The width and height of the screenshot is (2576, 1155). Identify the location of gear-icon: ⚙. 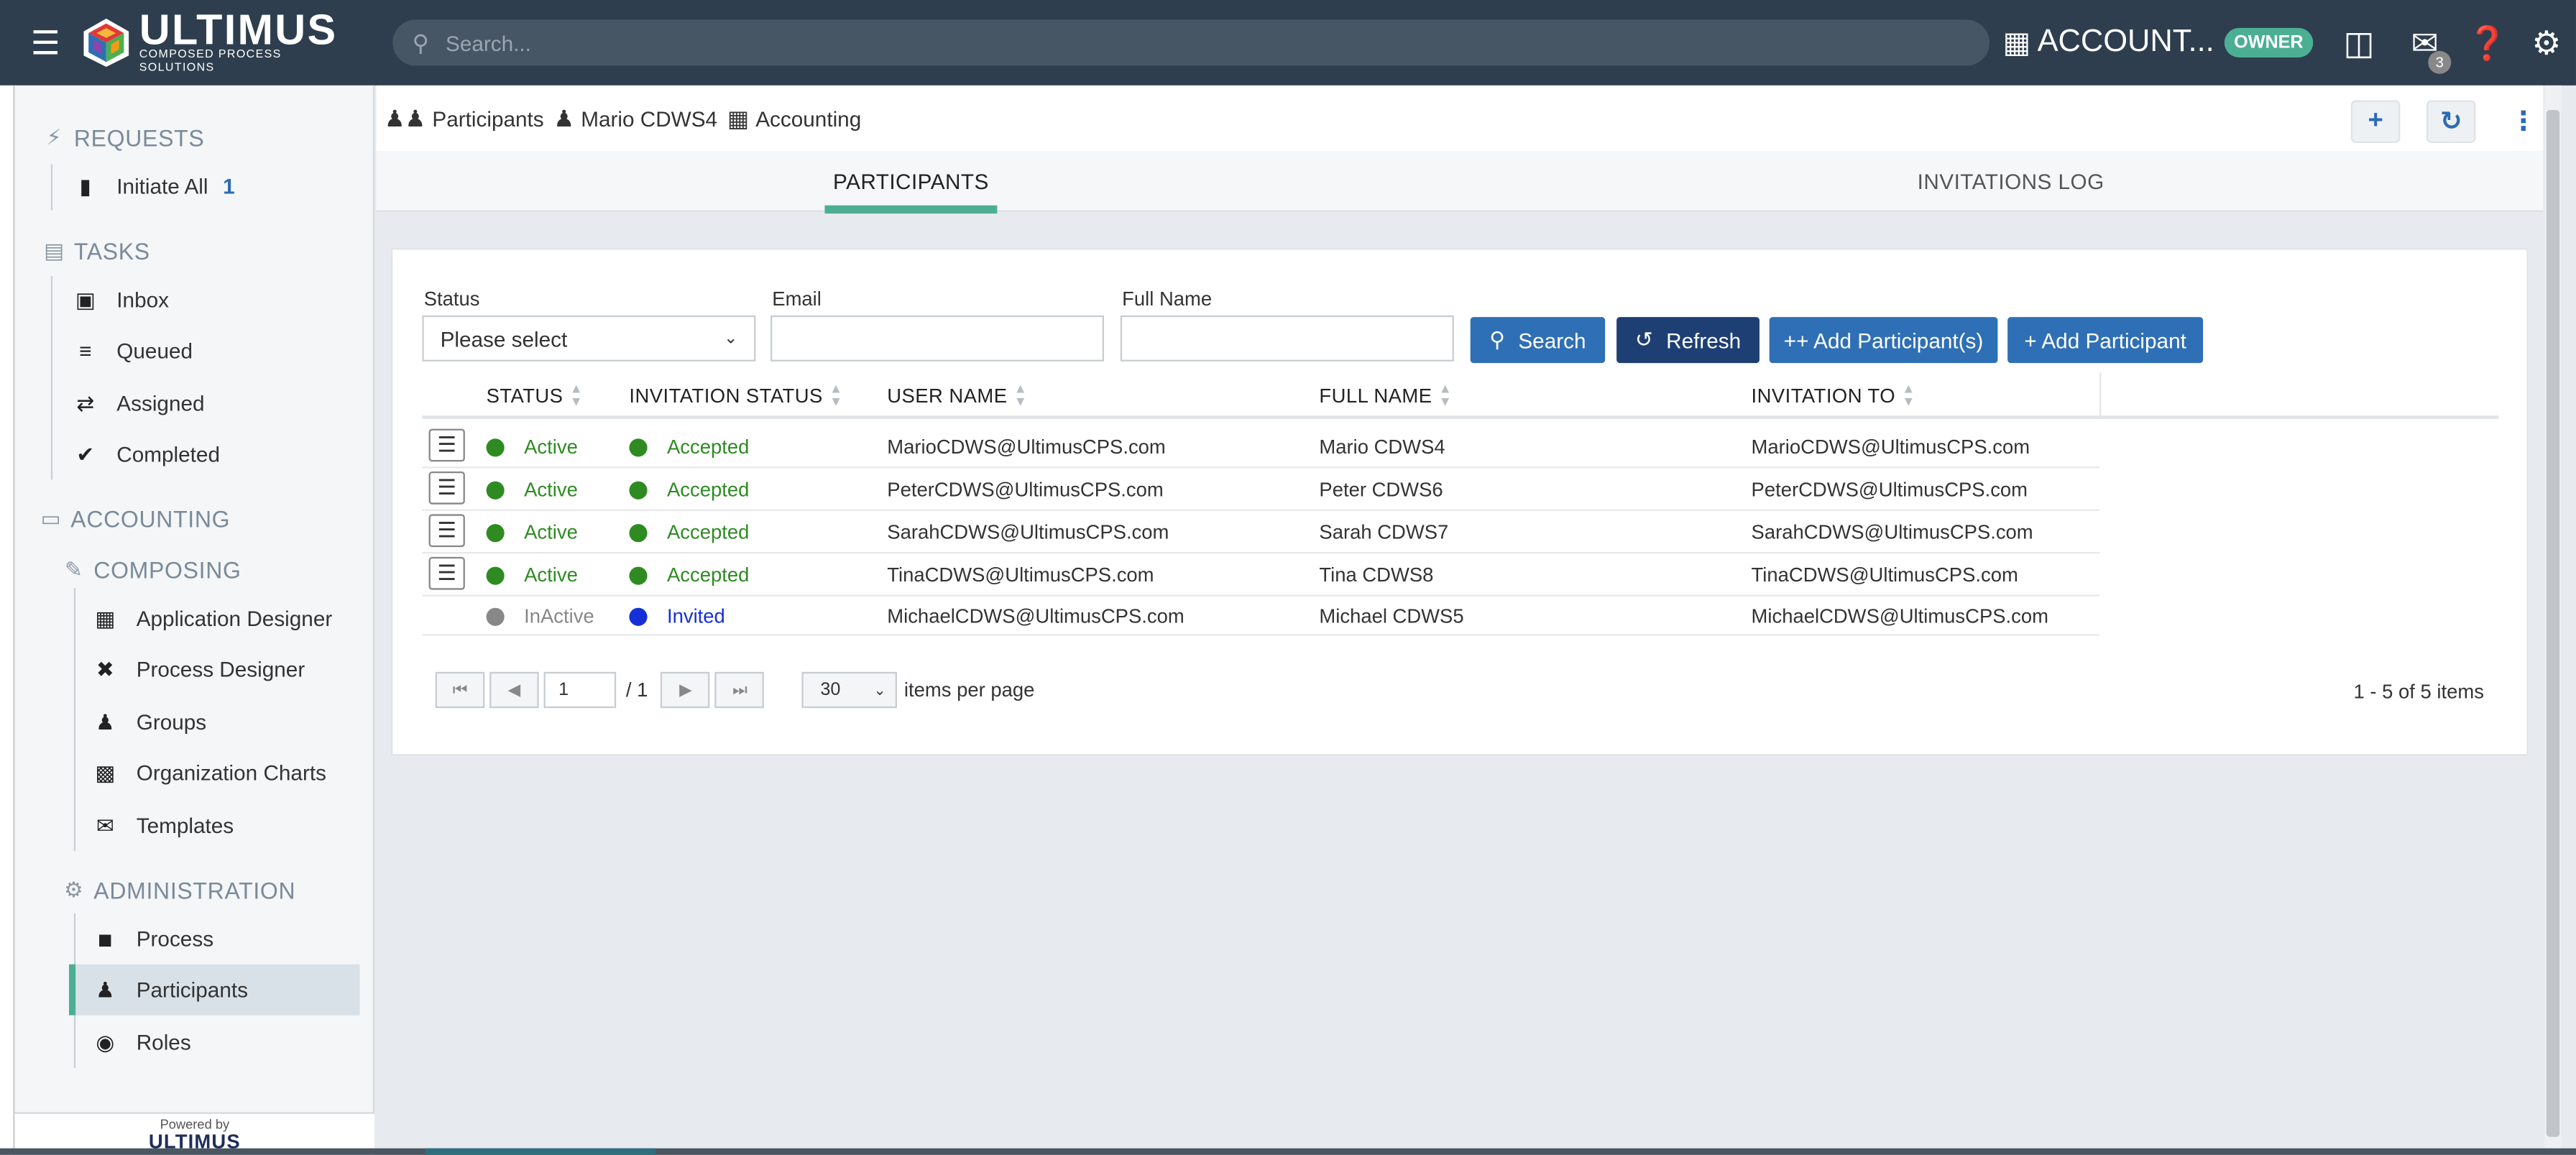
(2546, 42).